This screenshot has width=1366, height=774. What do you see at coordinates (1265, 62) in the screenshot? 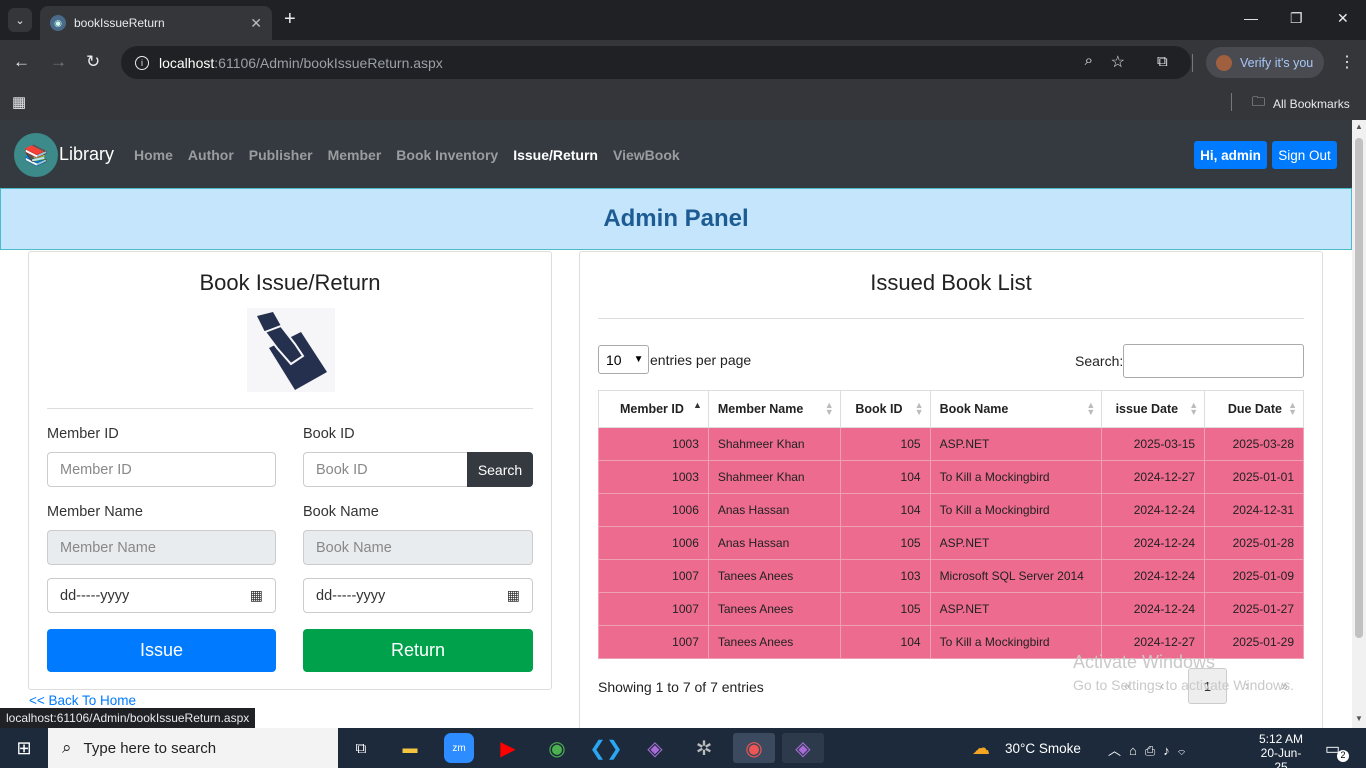
I see `verify-profile-button: Verify it's you` at bounding box center [1265, 62].